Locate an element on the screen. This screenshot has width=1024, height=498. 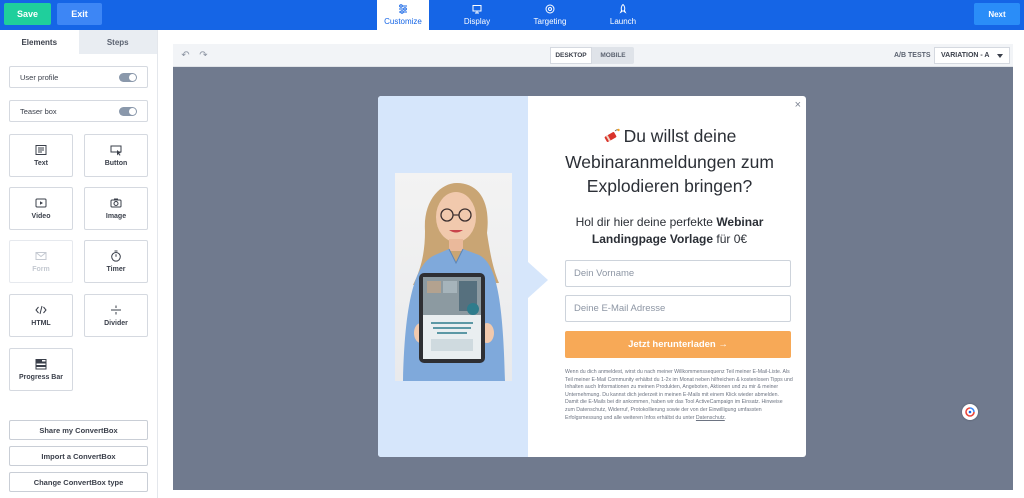
tab-customize: Customize is located at coordinates (403, 15).